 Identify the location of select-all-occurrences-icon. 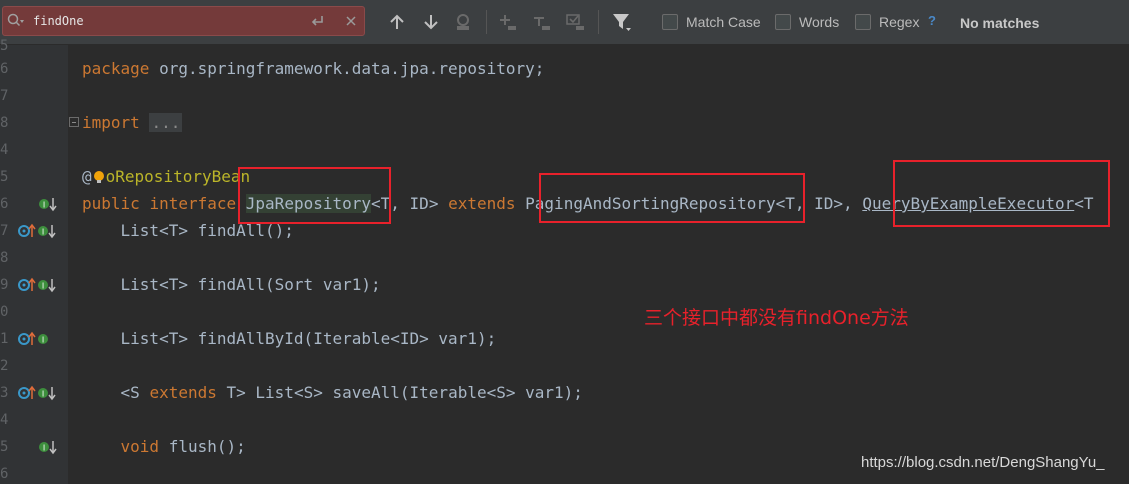
(575, 22).